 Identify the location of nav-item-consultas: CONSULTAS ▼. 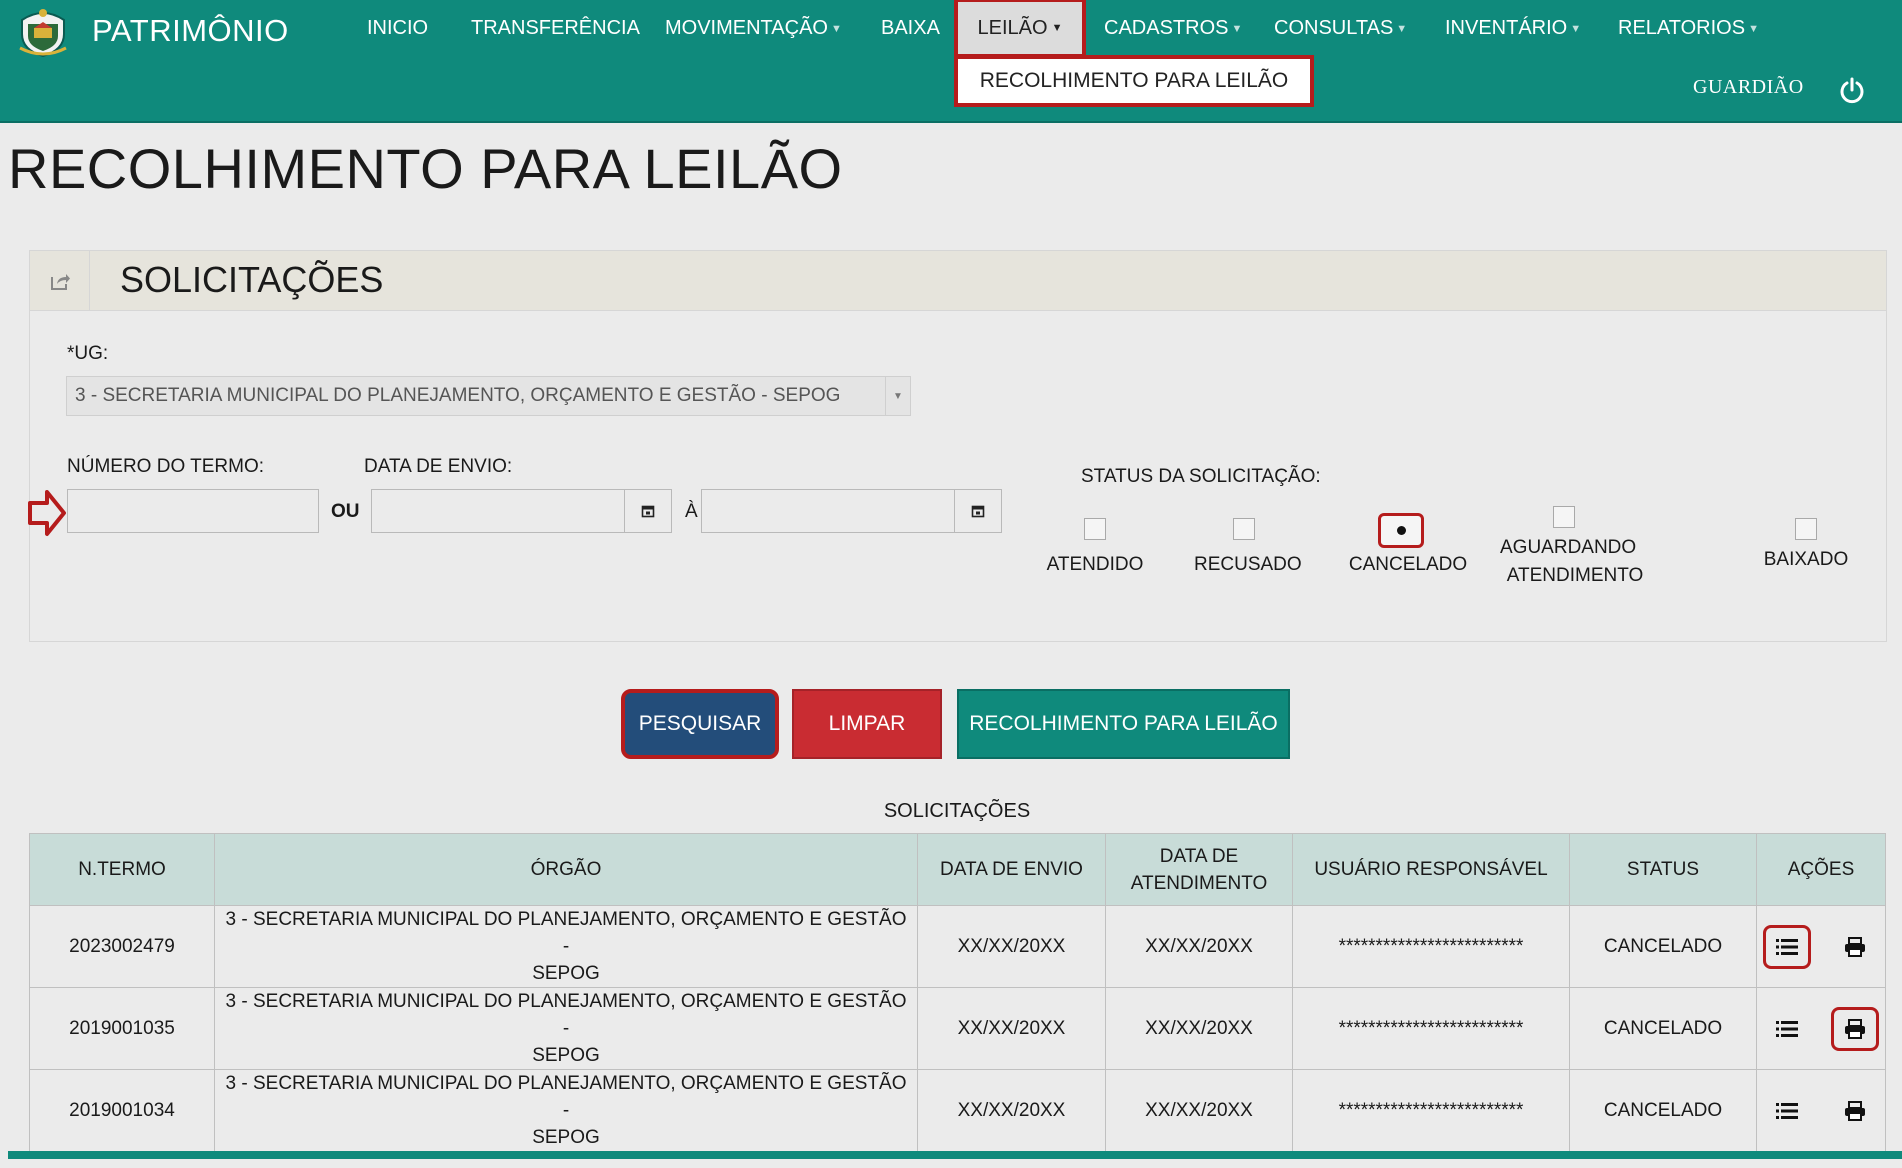
(1340, 28).